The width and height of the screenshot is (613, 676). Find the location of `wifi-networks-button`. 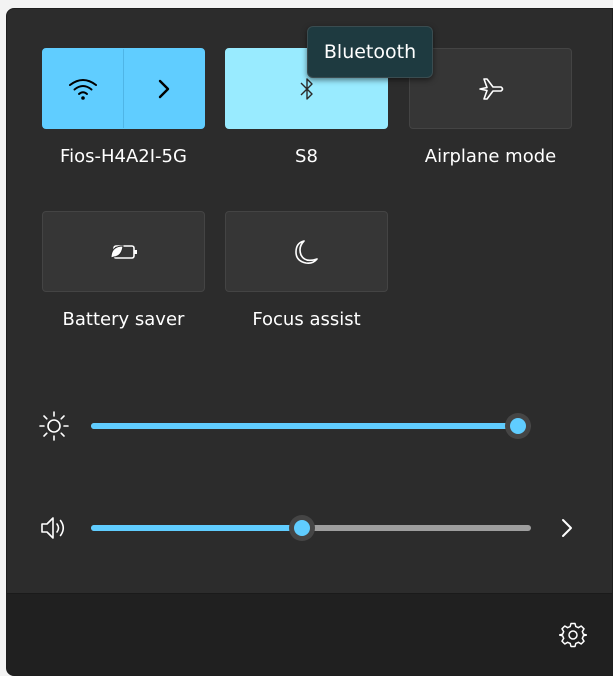

wifi-networks-button is located at coordinates (164, 88).